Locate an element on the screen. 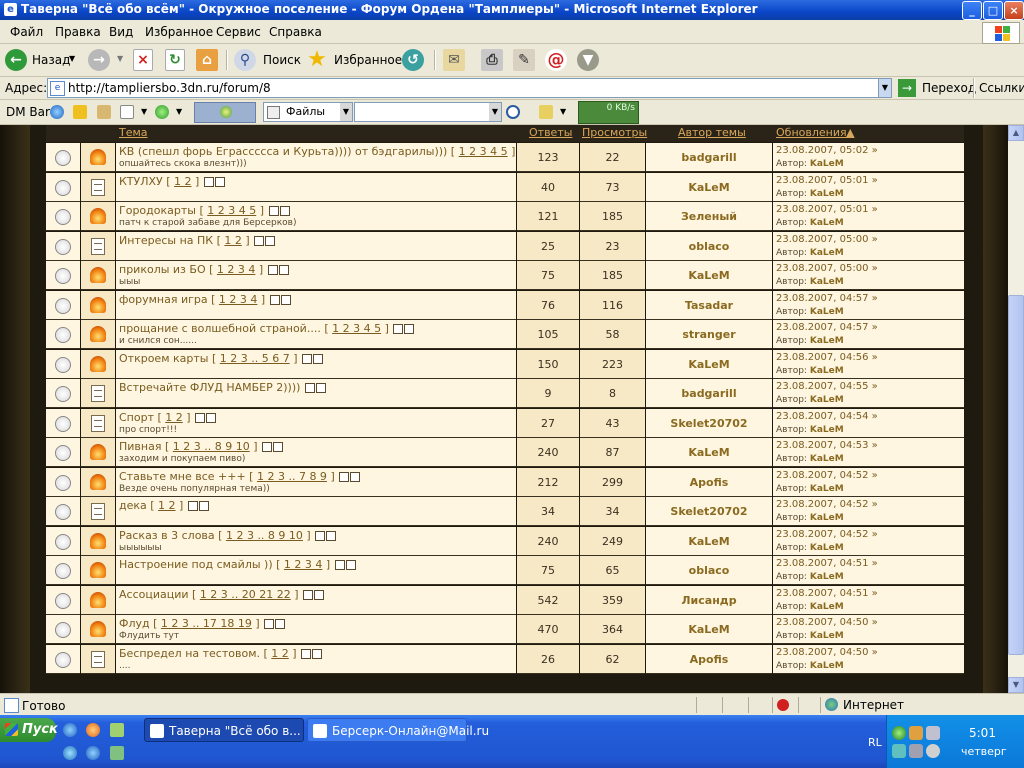  forward-dropdown-icon: ▼ is located at coordinates (120, 58).